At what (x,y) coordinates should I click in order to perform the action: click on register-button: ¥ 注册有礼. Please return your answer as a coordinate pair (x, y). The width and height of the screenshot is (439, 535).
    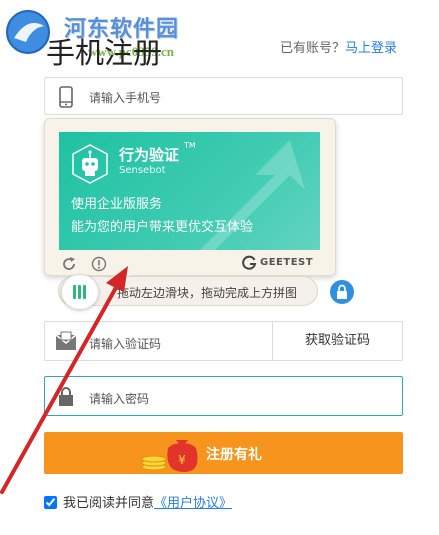
    Looking at the image, I should click on (223, 453).